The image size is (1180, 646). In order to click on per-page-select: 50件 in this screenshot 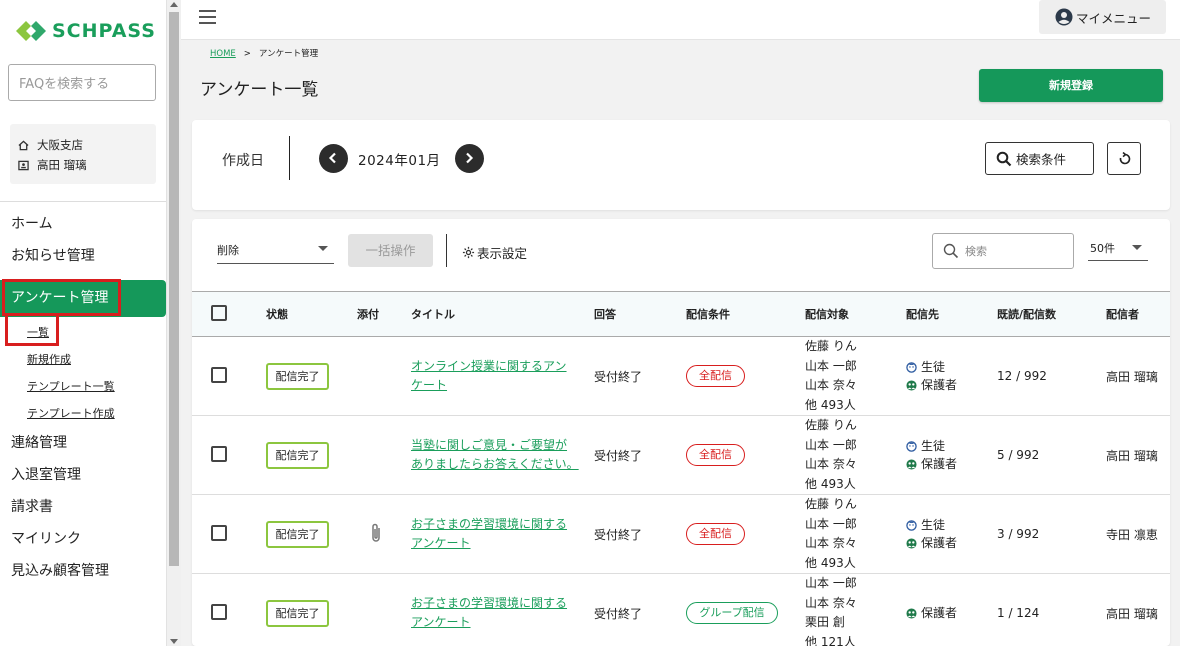, I will do `click(1118, 249)`.